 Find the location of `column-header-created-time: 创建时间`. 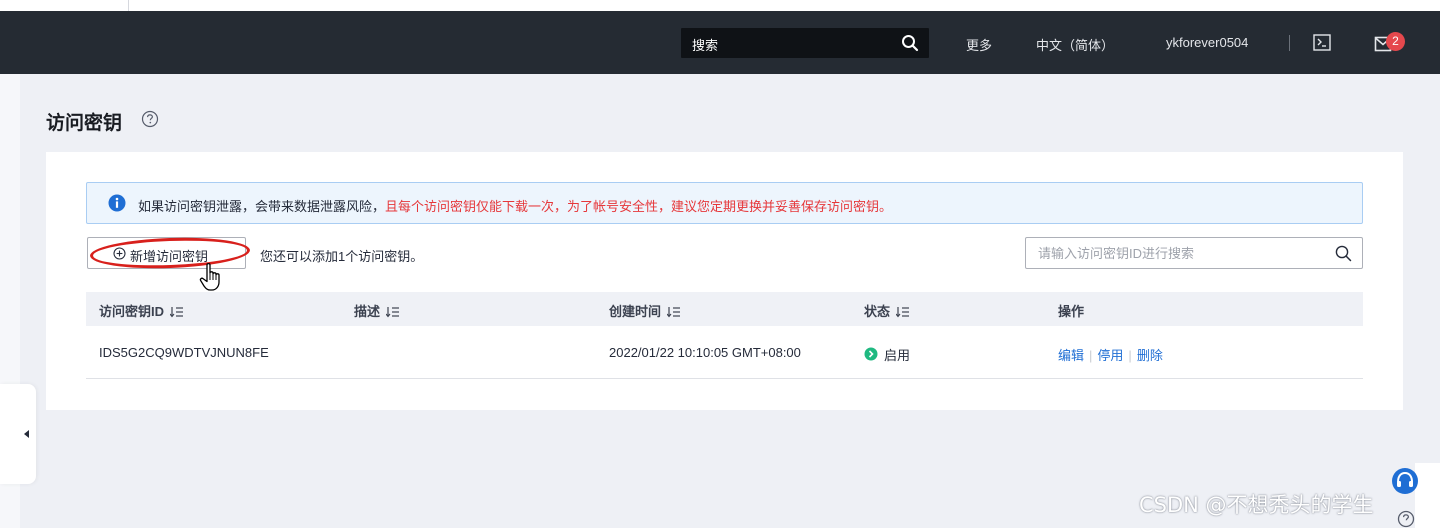

column-header-created-time: 创建时间 is located at coordinates (645, 310).